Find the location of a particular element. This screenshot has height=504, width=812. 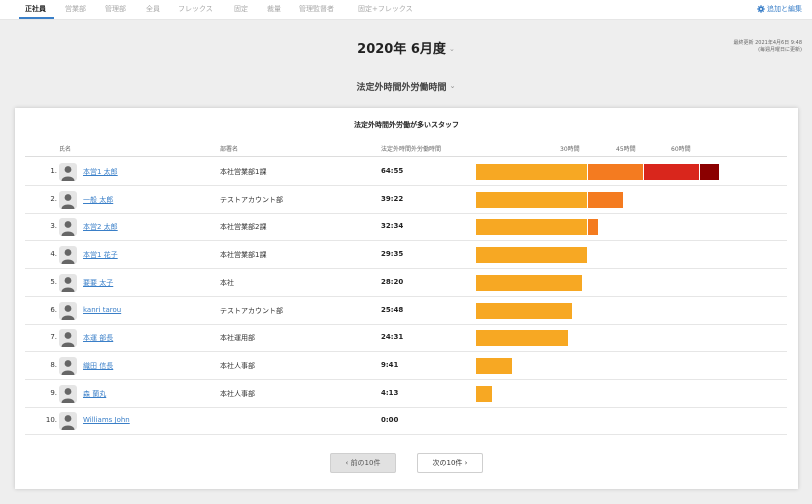

staff-name-link: 要要 太子 is located at coordinates (98, 283).